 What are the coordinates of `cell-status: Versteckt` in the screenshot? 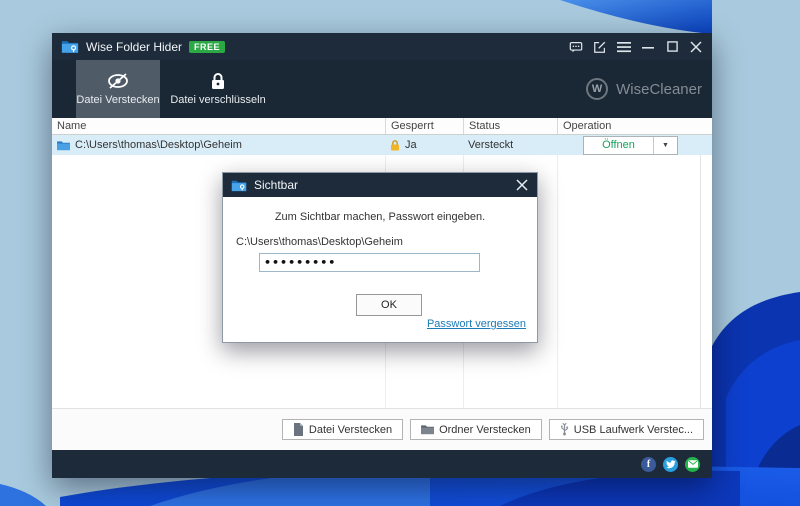 It's located at (510, 145).